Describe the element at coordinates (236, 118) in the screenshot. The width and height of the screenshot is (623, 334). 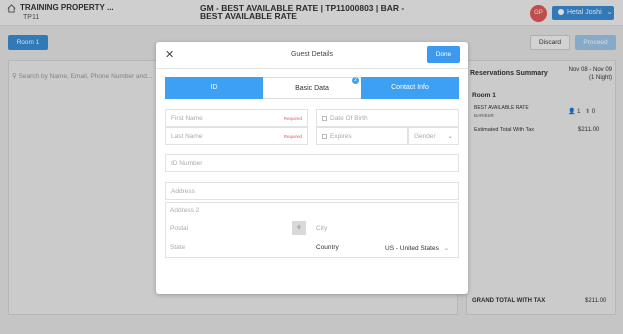
I see `first-name-field: First Name Required` at that location.